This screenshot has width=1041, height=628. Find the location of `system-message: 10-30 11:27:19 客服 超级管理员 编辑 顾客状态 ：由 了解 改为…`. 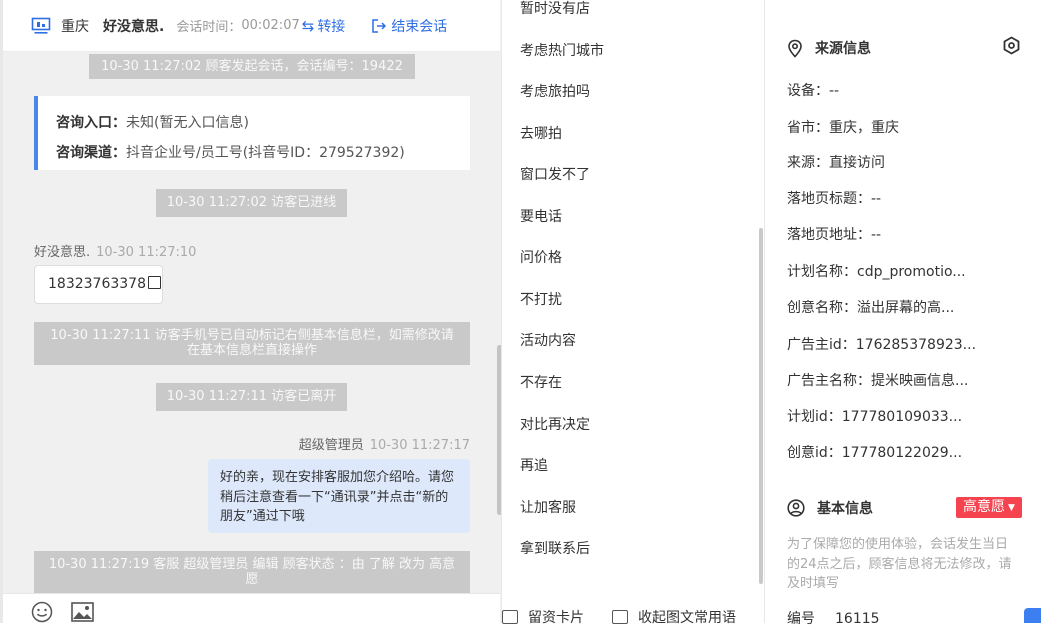

system-message: 10-30 11:27:19 客服 超级管理员 编辑 顾客状态 ：由 了解 改为… is located at coordinates (252, 572).